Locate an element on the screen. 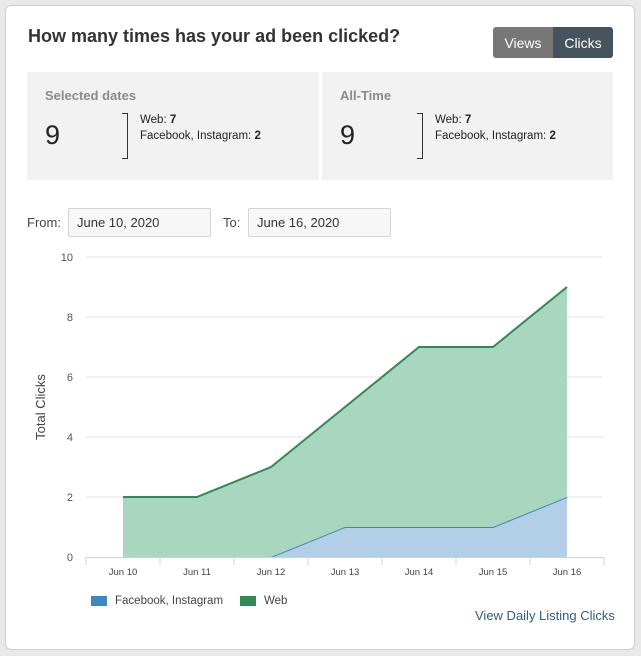 This screenshot has height=656, width=641. legend-item-facebook-instagram: Facebook, Instagram is located at coordinates (157, 601).